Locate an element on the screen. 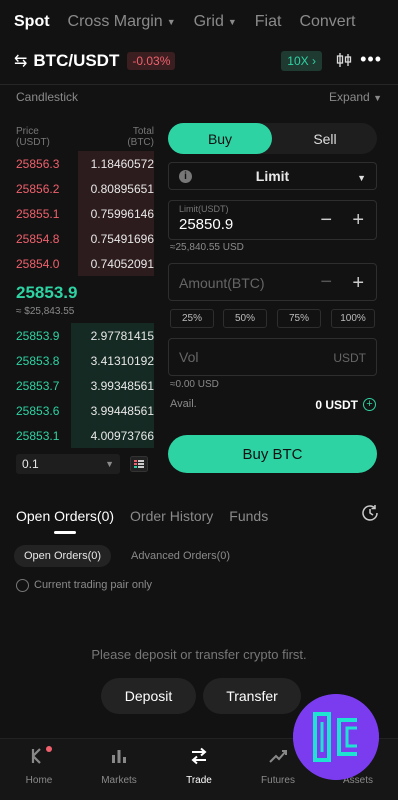 This screenshot has width=398, height=800. sell-tab: Sell is located at coordinates (325, 138).